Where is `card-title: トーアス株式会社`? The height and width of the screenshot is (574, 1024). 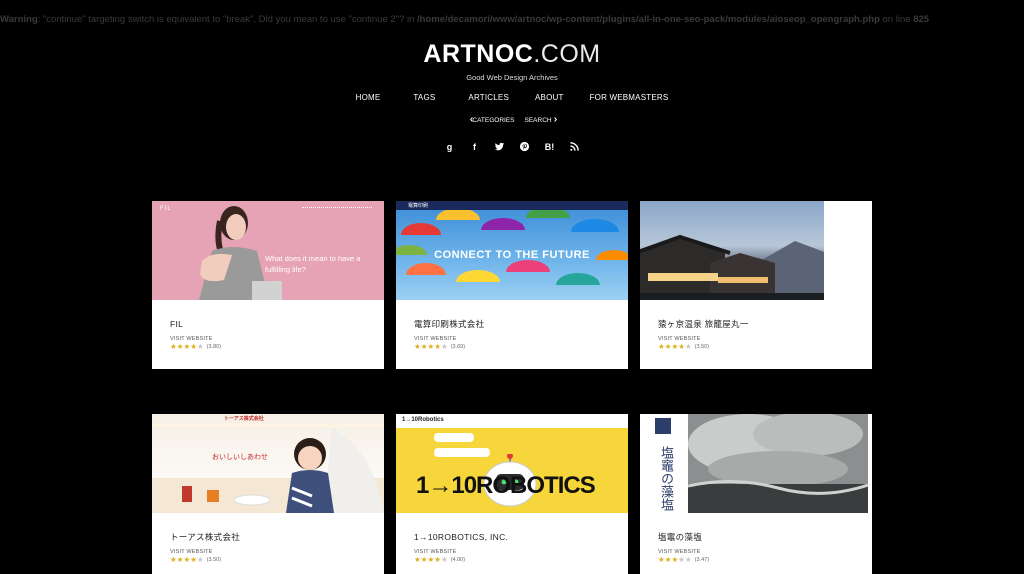
card-title: トーアス株式会社 is located at coordinates (277, 537).